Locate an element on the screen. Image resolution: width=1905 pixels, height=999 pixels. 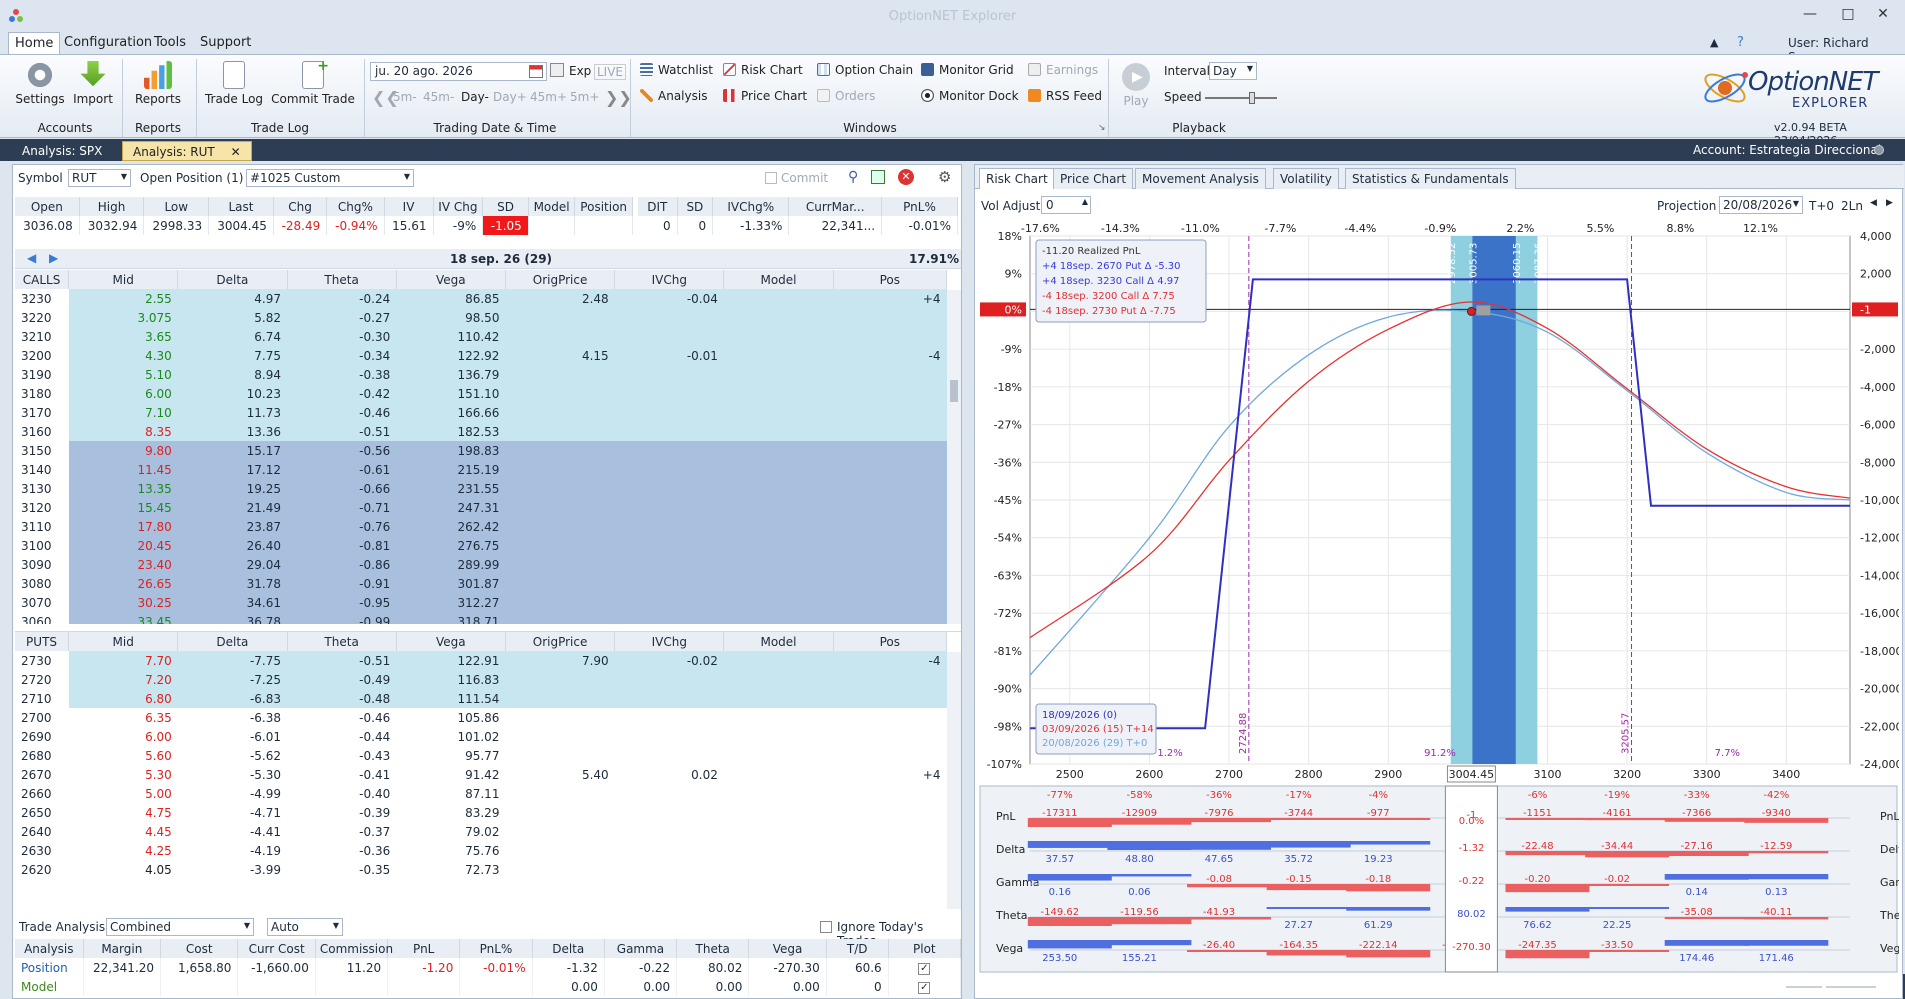
orders-button: Orders is located at coordinates (846, 96).